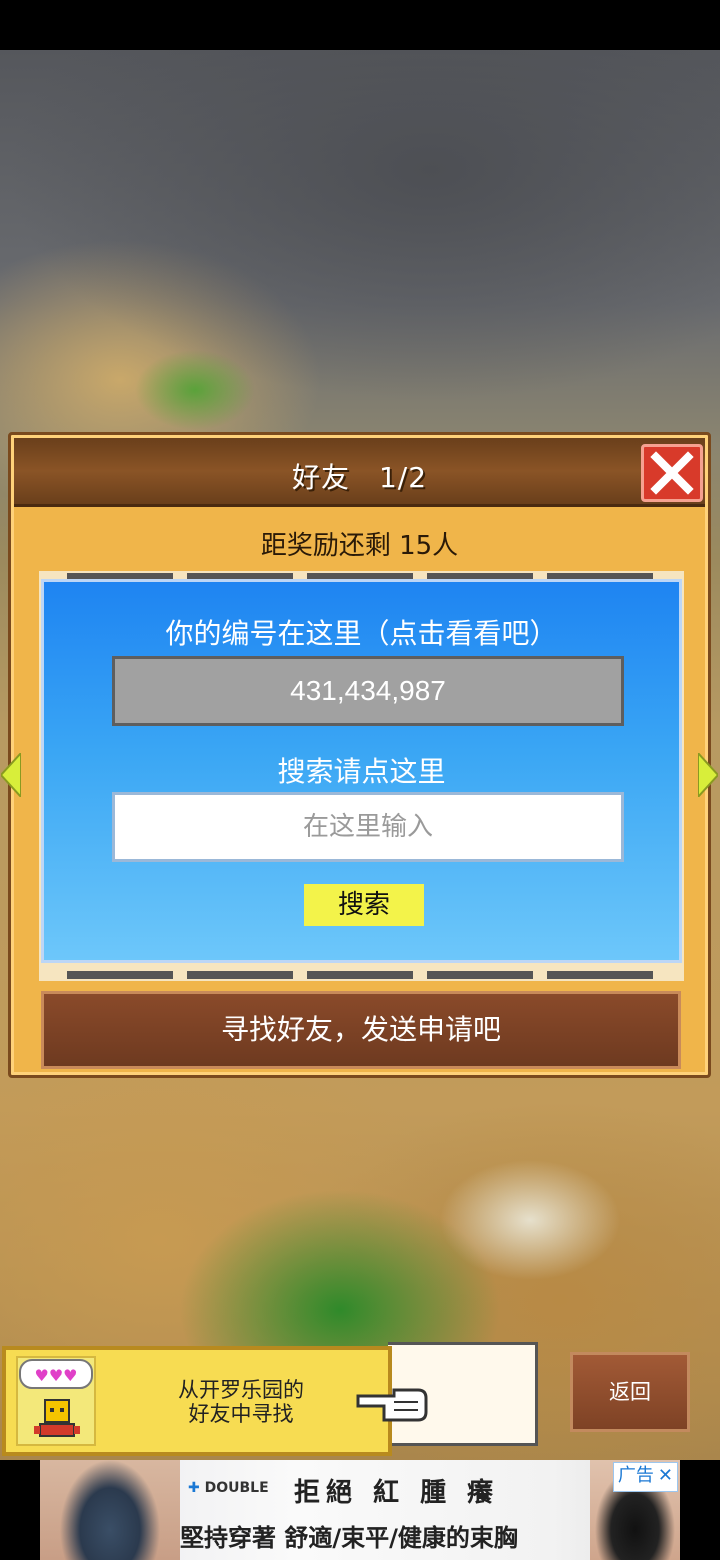  What do you see at coordinates (57, 1418) in the screenshot?
I see `robot-icon` at bounding box center [57, 1418].